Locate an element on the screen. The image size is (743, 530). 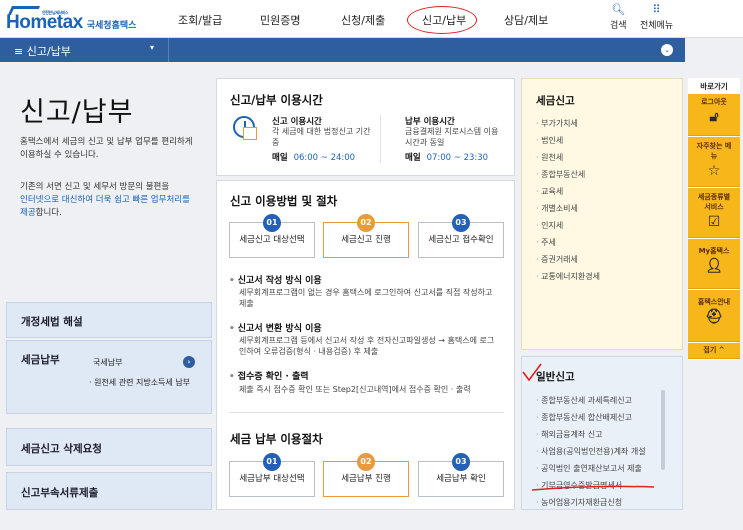
general-filing-item: 종합부동산세 합산배제신고 is located at coordinates (584, 417).